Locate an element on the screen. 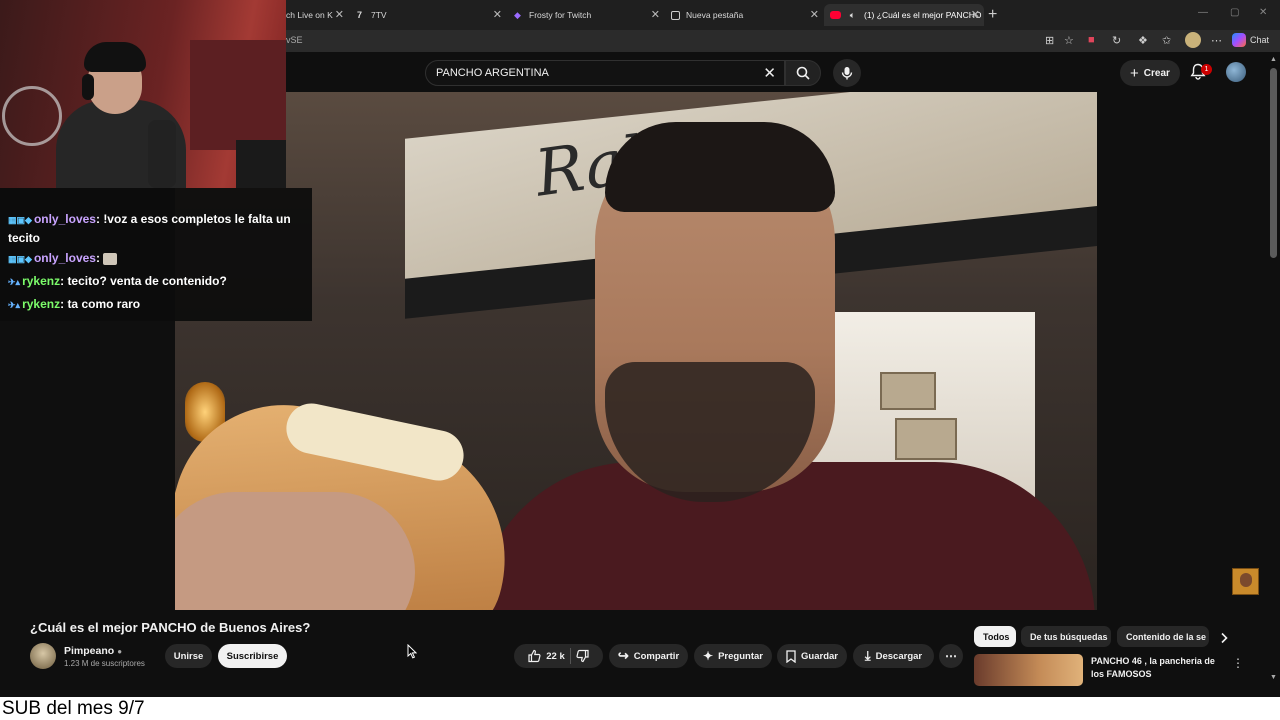 This screenshot has height=720, width=1280. share-label: Compartir is located at coordinates (656, 656).